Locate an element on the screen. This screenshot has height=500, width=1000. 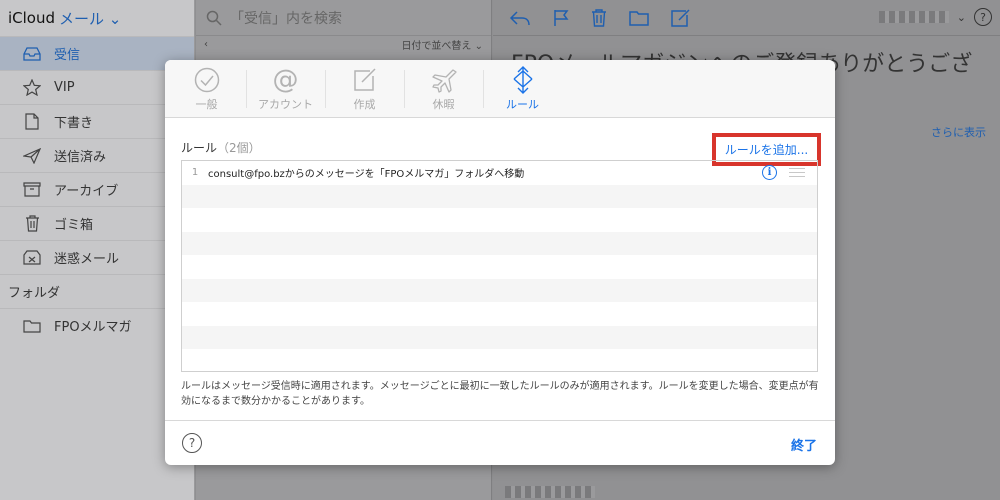
sidebar-header: iCloud メール ⌄ is located at coordinates (97, 18).